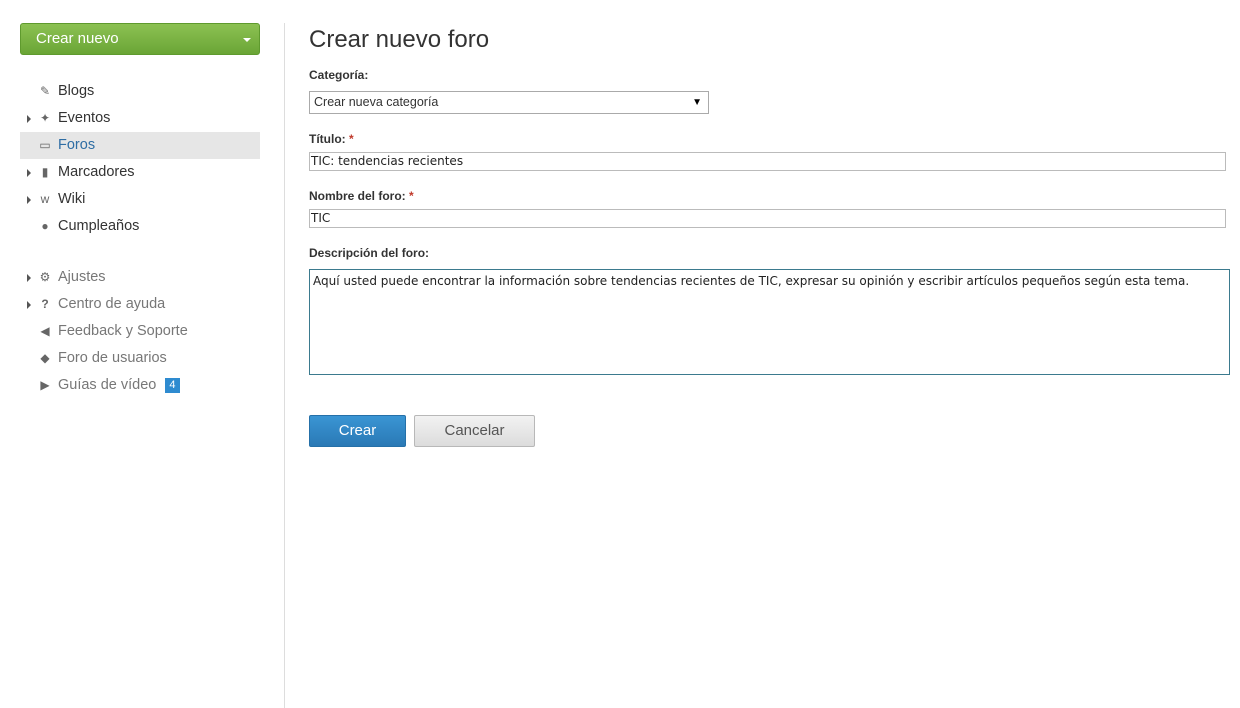  What do you see at coordinates (77, 38) in the screenshot?
I see `create-new-label: Crear nuevo` at bounding box center [77, 38].